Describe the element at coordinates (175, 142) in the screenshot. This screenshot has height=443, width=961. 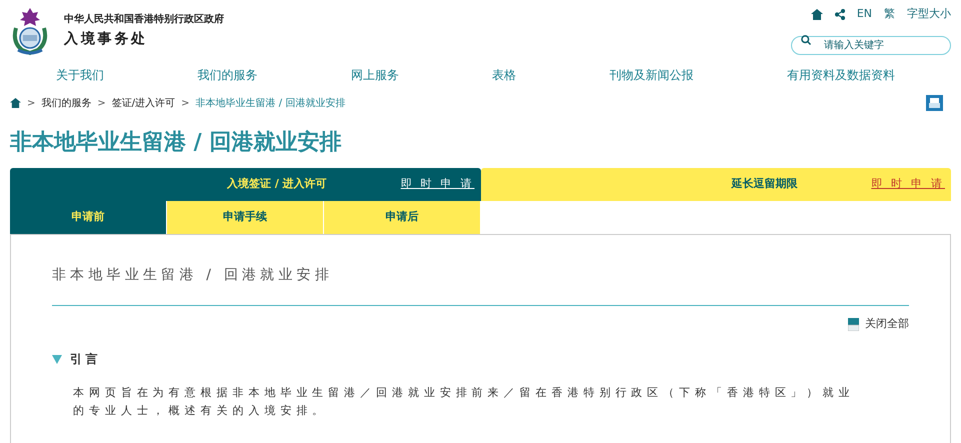
I see `page-title: 非本地毕业生留港 / 回港就业安排` at that location.